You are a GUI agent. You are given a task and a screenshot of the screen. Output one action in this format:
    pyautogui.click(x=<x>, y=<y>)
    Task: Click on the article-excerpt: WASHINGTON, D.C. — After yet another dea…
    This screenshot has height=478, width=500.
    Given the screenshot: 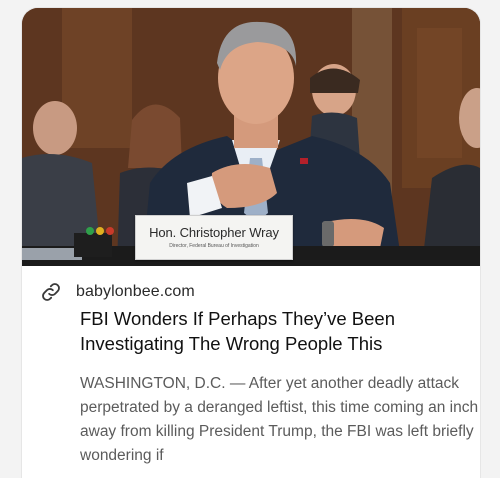 What is the action you would take?
    pyautogui.click(x=279, y=419)
    